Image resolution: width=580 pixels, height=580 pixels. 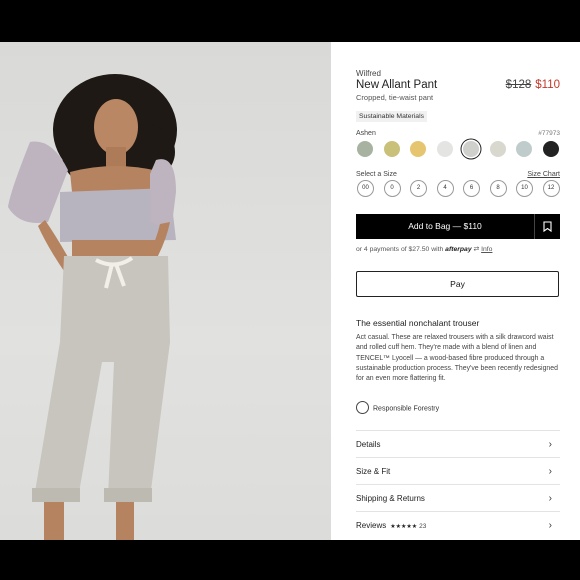 What do you see at coordinates (551, 188) in the screenshot?
I see `size-option-12: 12` at bounding box center [551, 188].